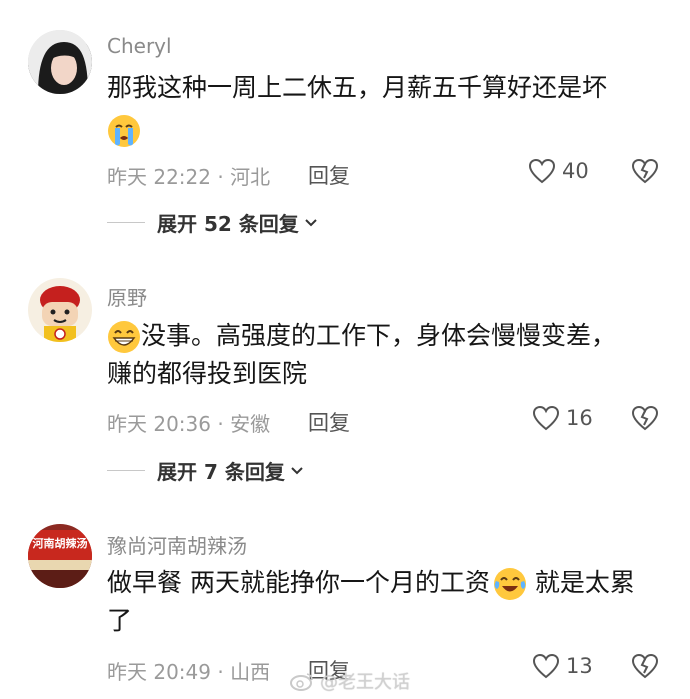  I want to click on avatar-portrait-icon, so click(60, 62).